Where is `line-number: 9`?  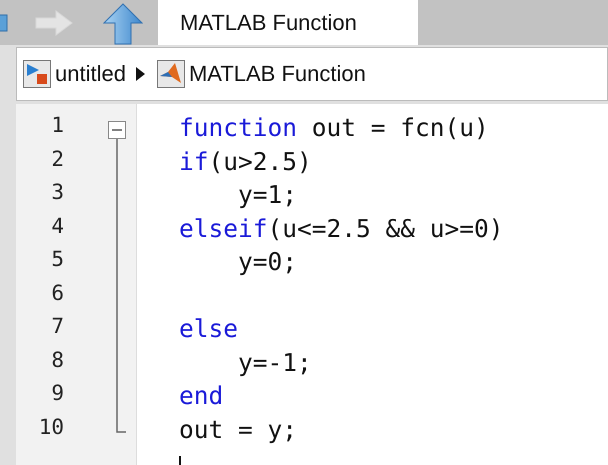
line-number: 9 is located at coordinates (57, 394).